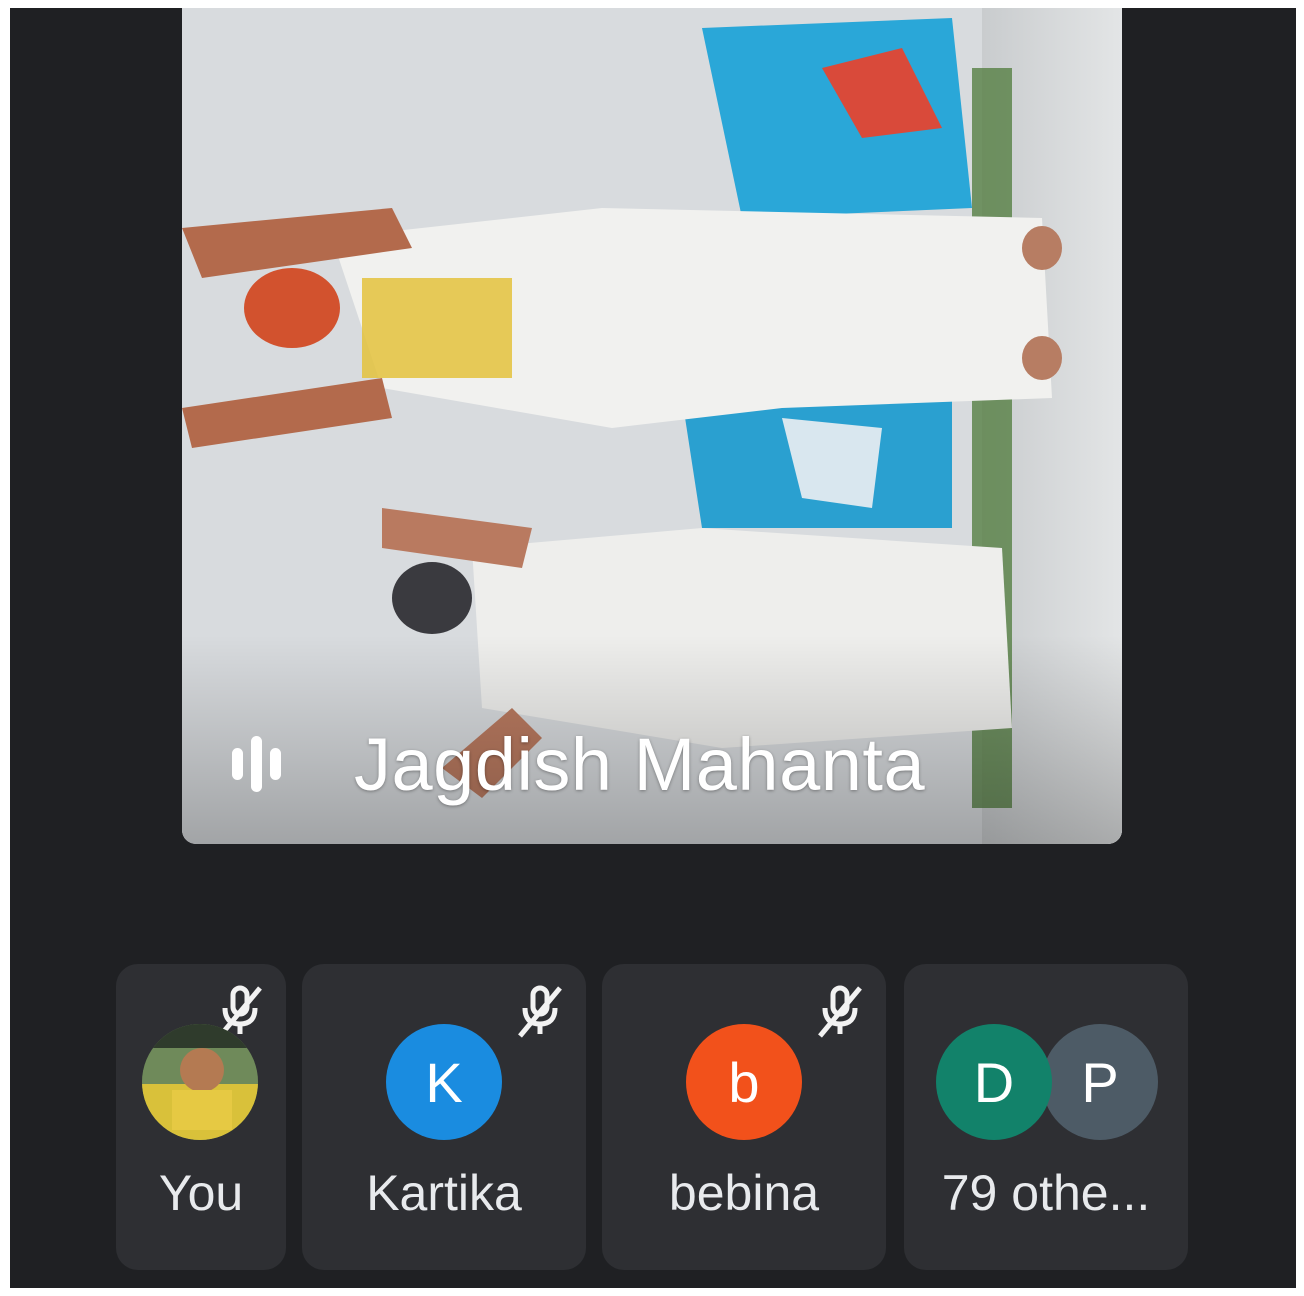 The height and width of the screenshot is (1296, 1304). What do you see at coordinates (1100, 1082) in the screenshot?
I see `avatar-initial-p: P` at bounding box center [1100, 1082].